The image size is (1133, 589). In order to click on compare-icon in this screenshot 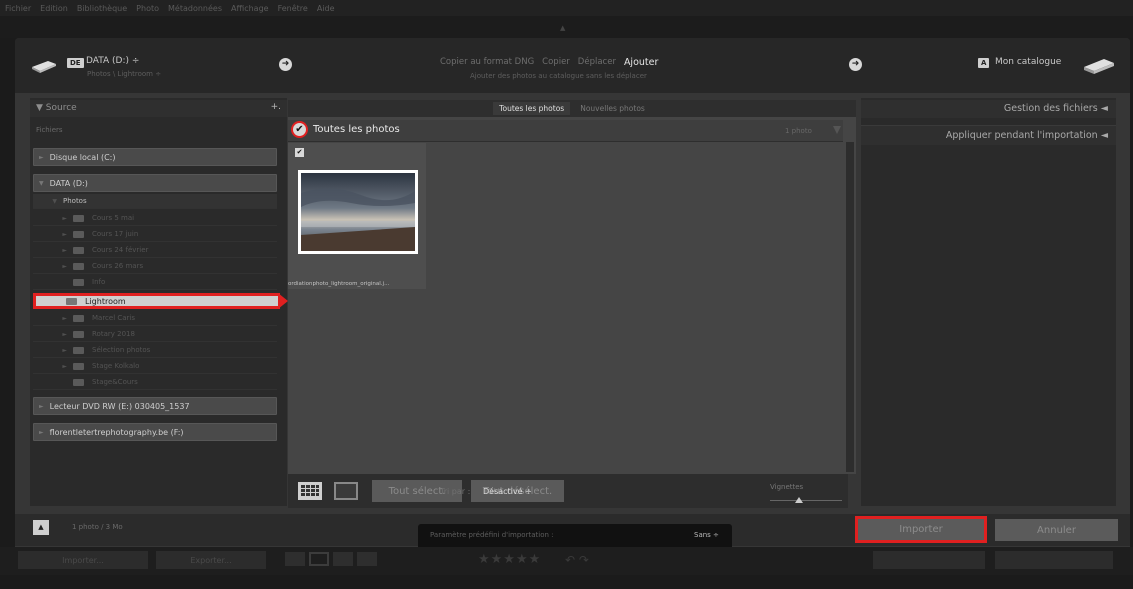, I will do `click(343, 559)`.